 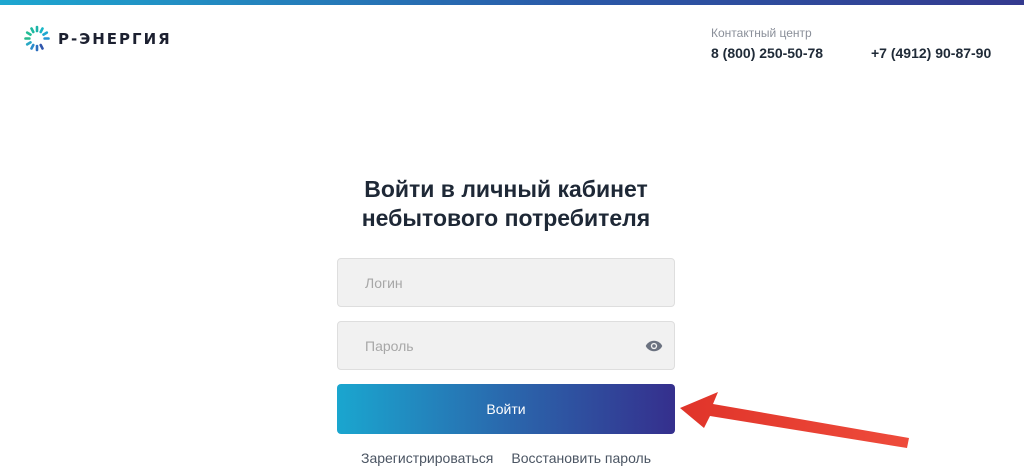 What do you see at coordinates (512, 2) in the screenshot?
I see `top-gradient-bar` at bounding box center [512, 2].